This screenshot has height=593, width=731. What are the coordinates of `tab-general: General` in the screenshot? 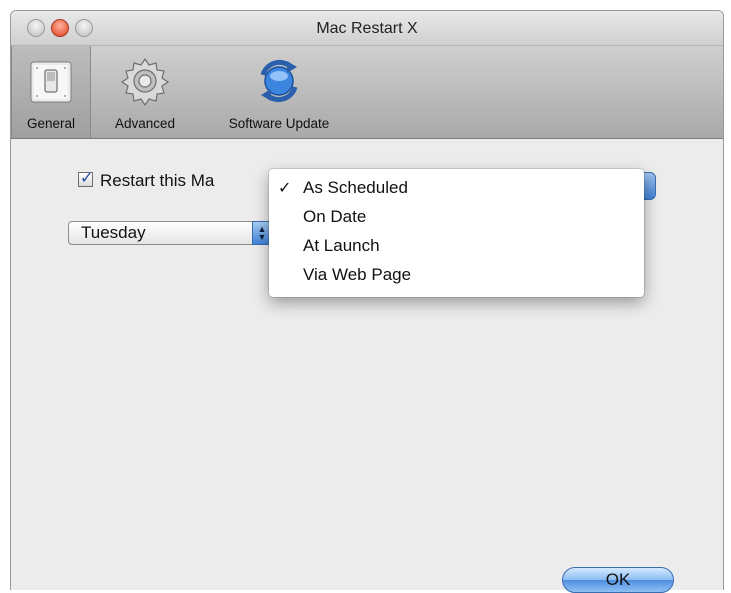 It's located at (51, 92).